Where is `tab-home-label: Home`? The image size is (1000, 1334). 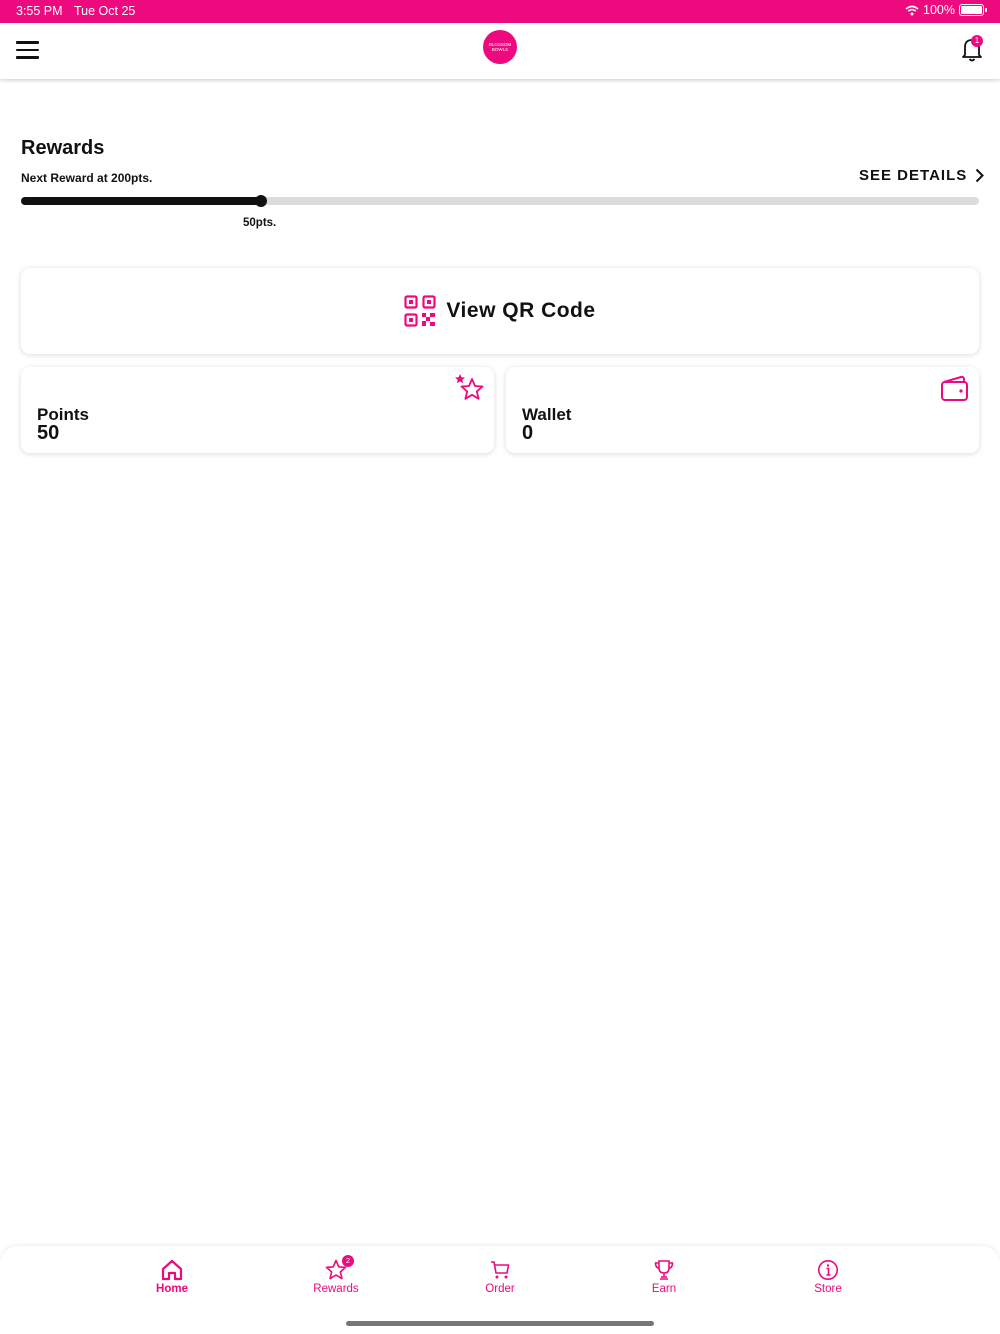
tab-home-label: Home is located at coordinates (172, 1289).